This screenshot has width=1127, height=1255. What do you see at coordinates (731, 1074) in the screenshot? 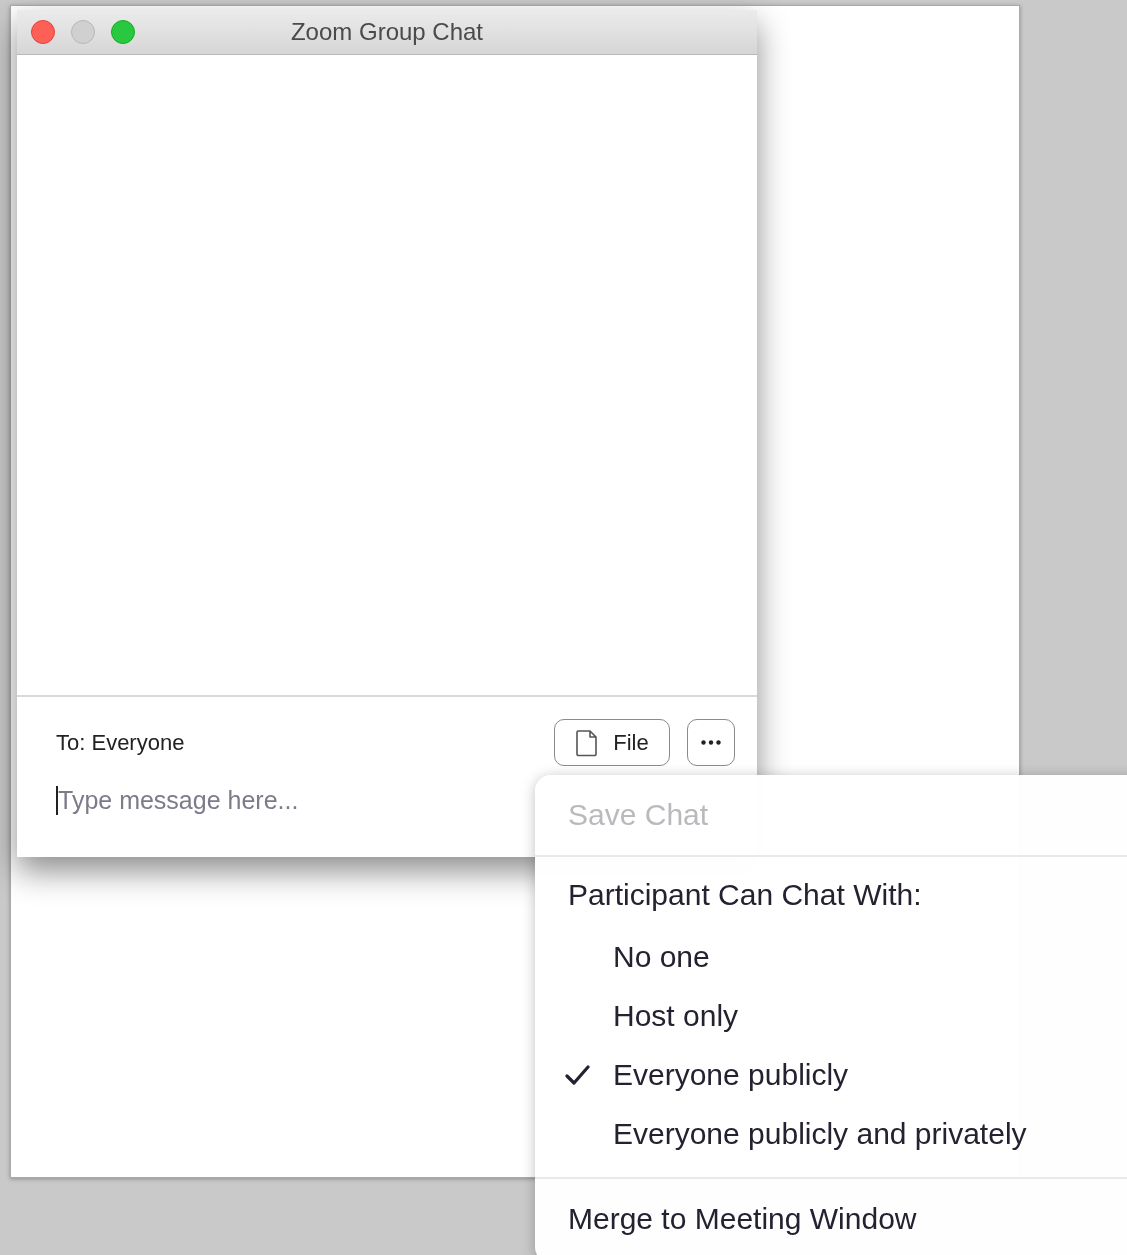
I see `menu-option: Everyone publicly` at bounding box center [731, 1074].